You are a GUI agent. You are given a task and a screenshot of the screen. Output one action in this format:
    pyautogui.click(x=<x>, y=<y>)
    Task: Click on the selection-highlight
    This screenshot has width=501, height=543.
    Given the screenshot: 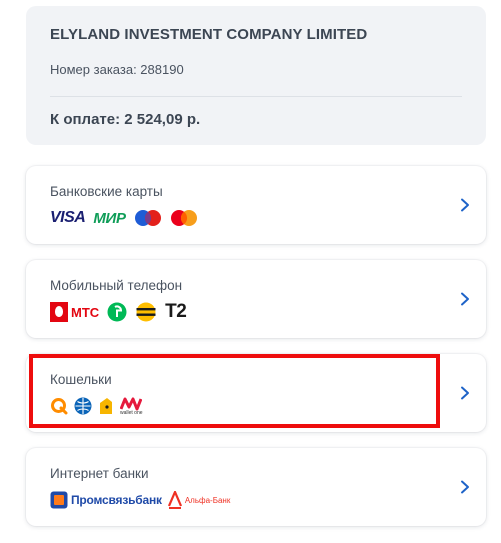 What is the action you would take?
    pyautogui.click(x=234, y=391)
    